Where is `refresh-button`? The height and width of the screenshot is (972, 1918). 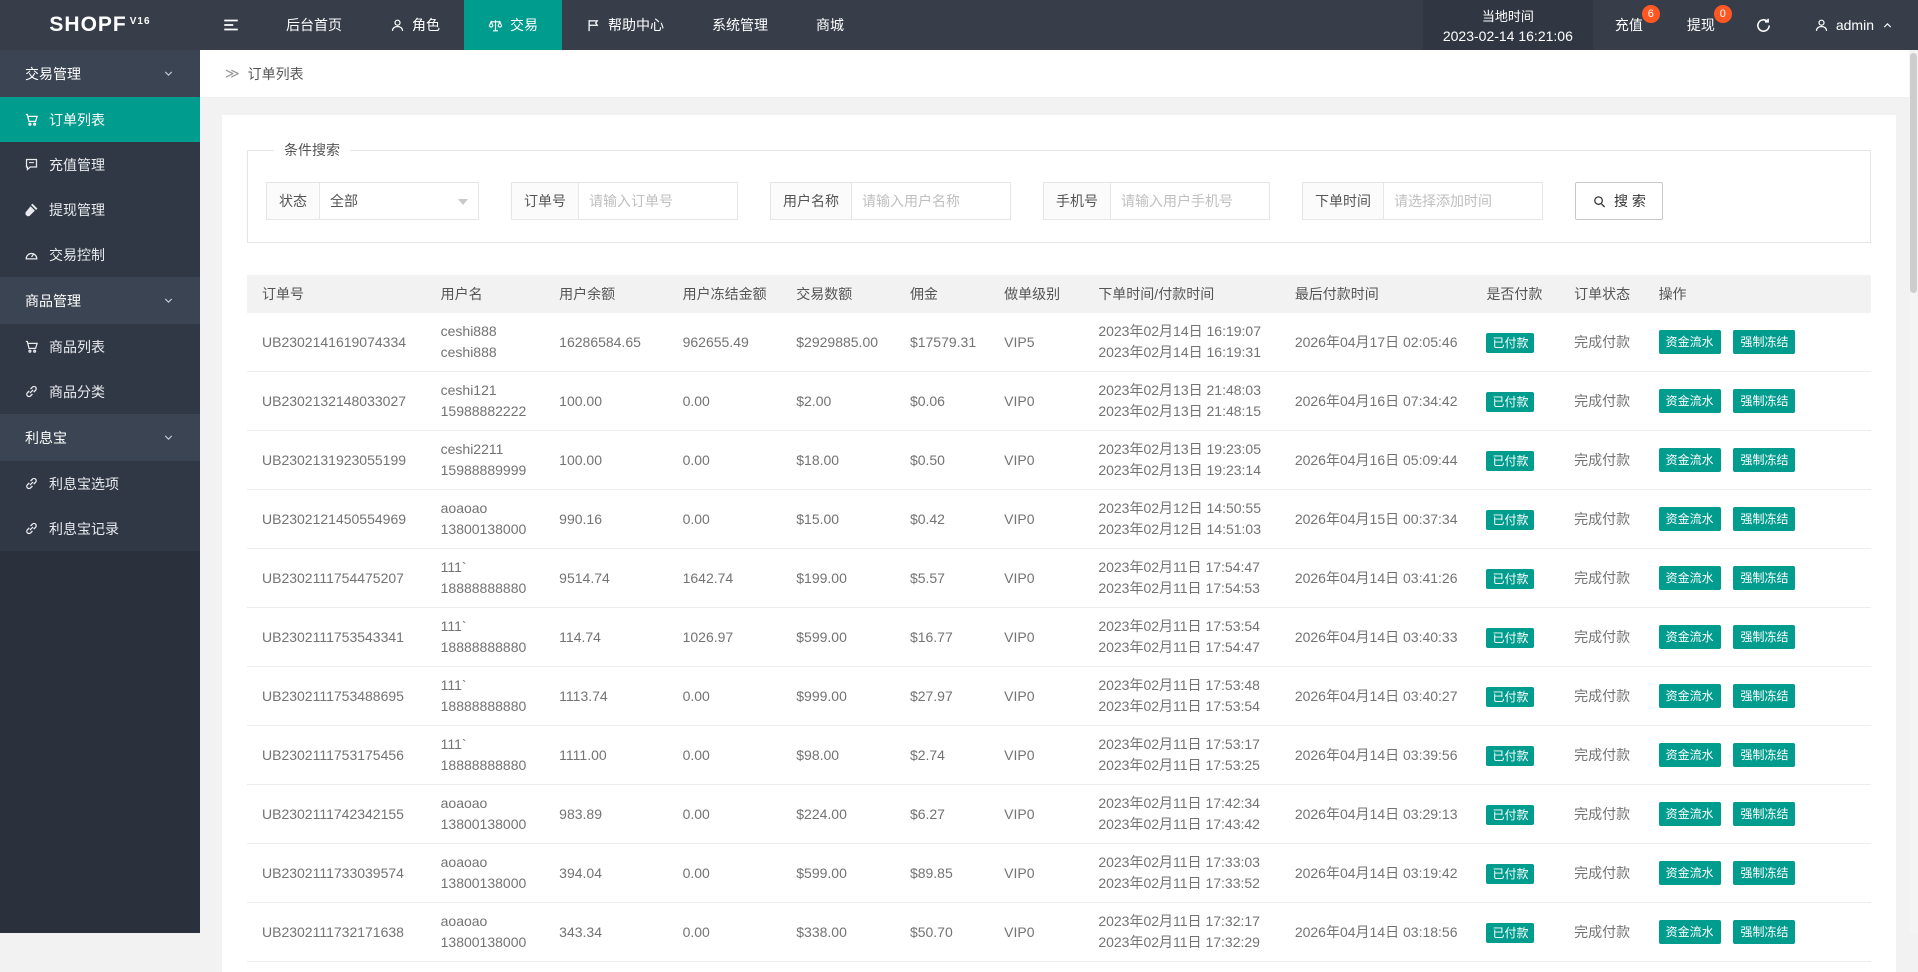
refresh-button is located at coordinates (1763, 25).